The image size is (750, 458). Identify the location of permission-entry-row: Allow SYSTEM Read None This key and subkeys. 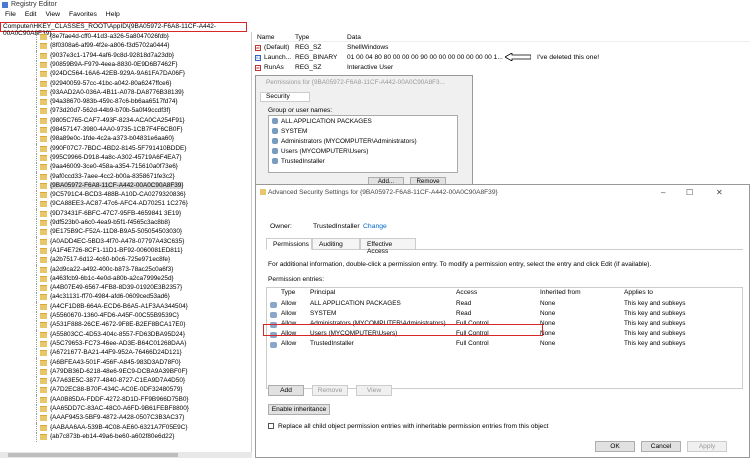
(504, 315).